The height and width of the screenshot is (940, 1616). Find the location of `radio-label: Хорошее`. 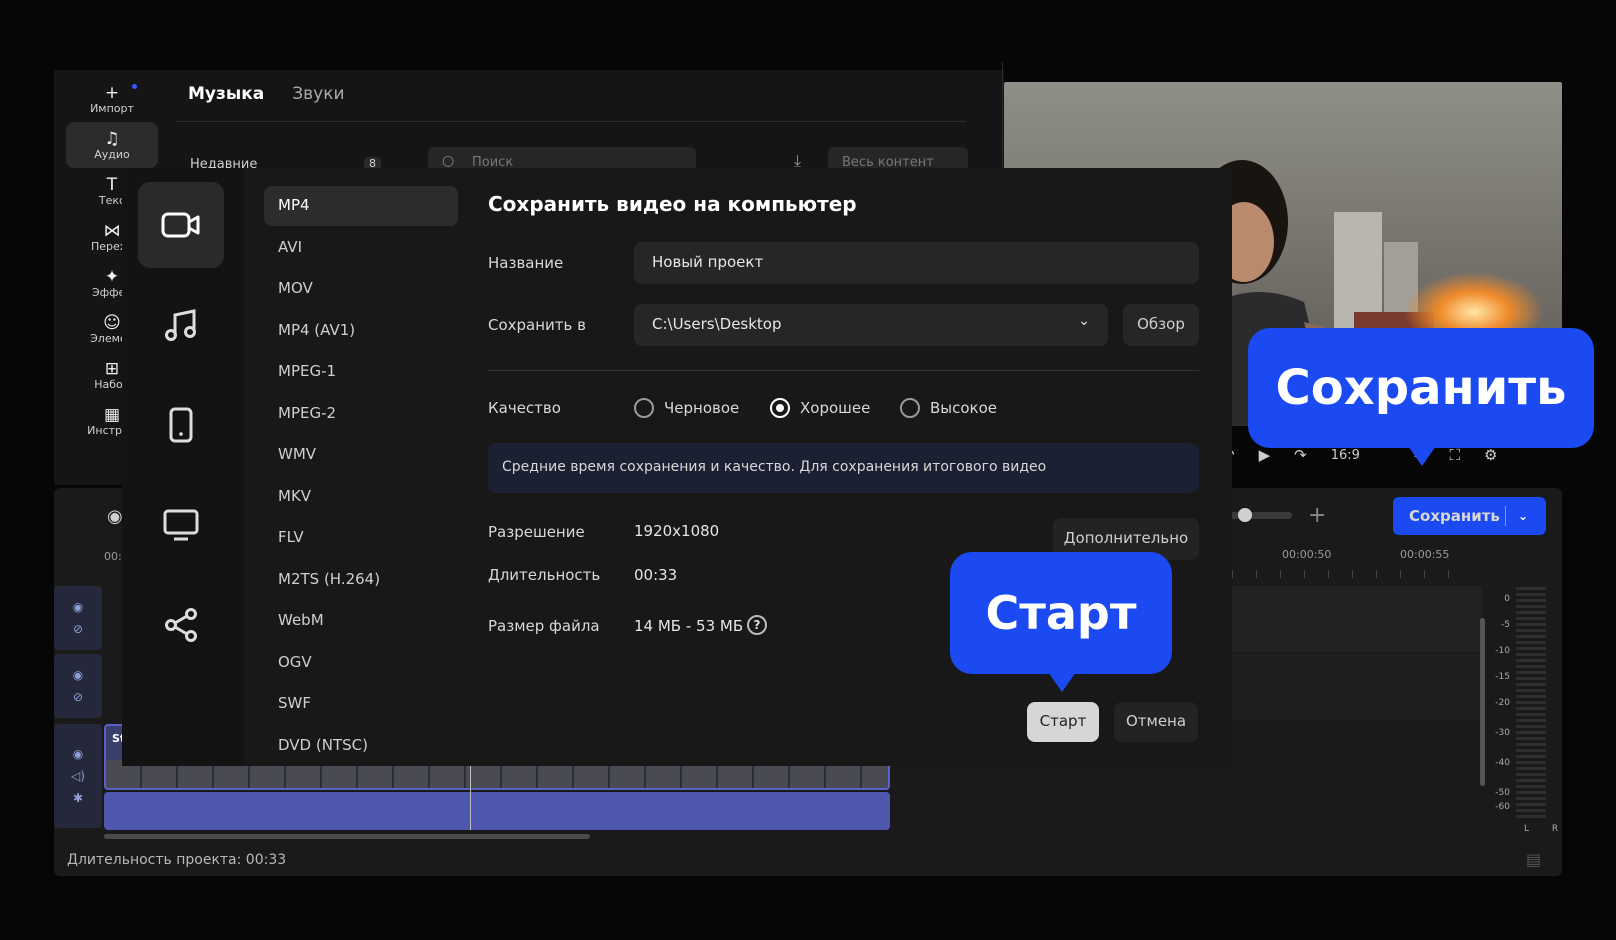

radio-label: Хорошее is located at coordinates (835, 408).